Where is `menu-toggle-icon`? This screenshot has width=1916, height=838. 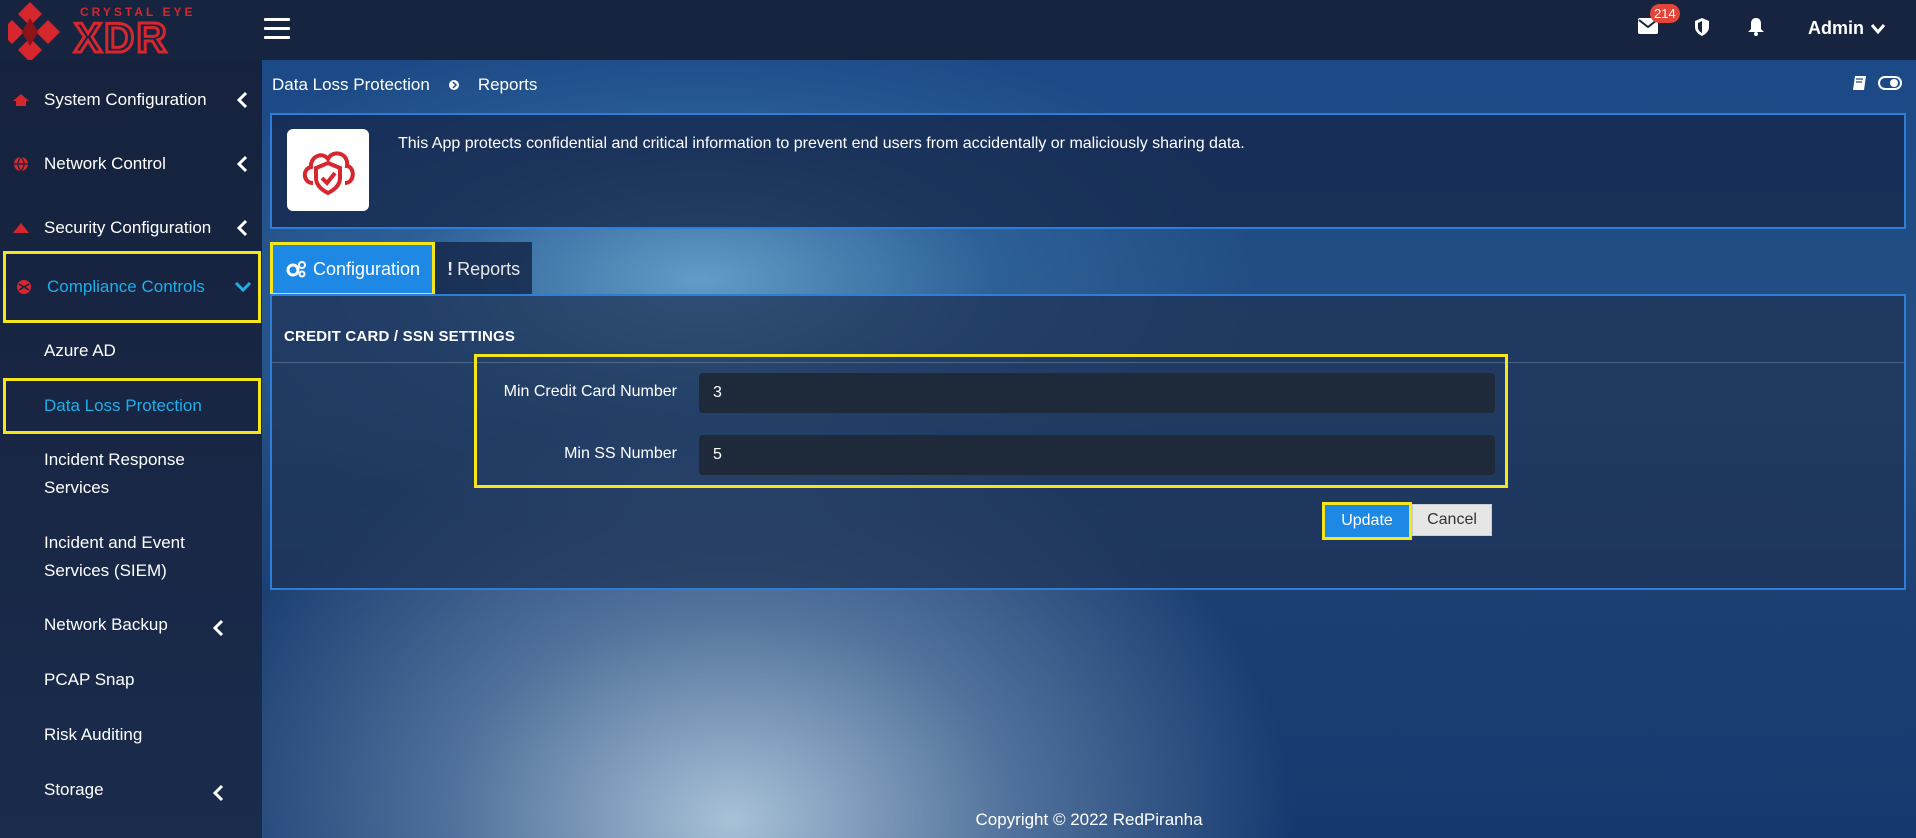
menu-toggle-icon is located at coordinates (277, 29).